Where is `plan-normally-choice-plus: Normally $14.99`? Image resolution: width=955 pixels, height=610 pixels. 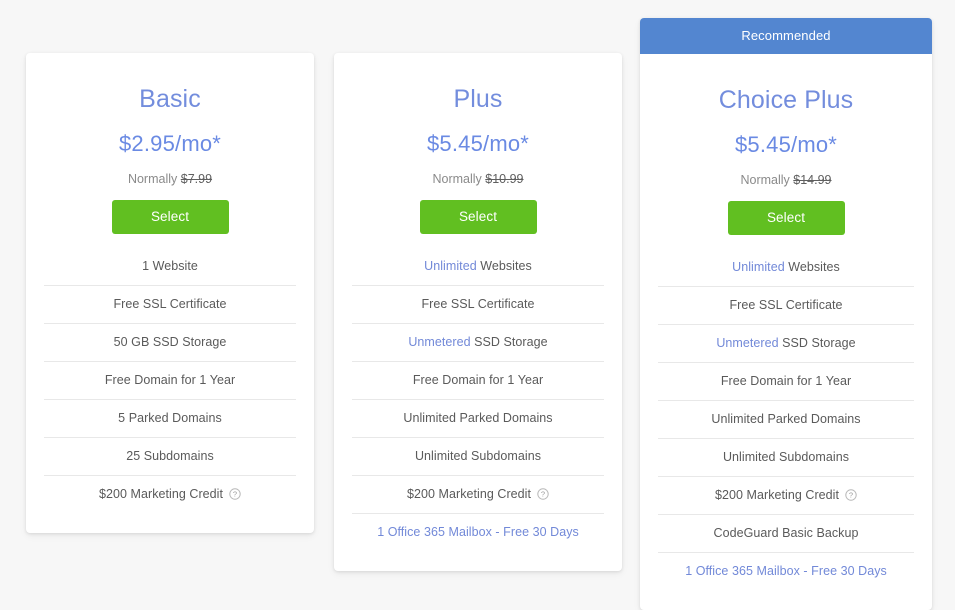 plan-normally-choice-plus: Normally $14.99 is located at coordinates (786, 172).